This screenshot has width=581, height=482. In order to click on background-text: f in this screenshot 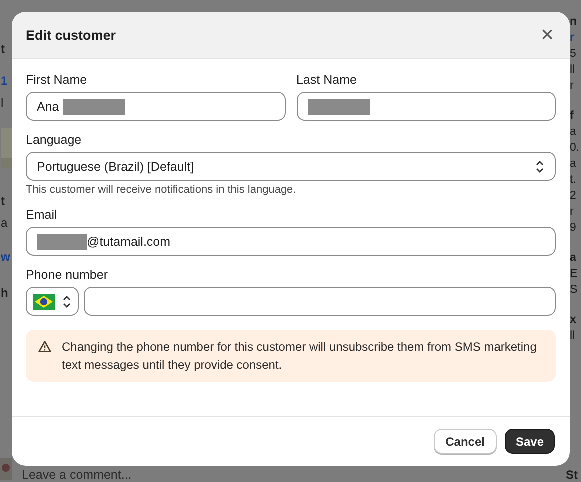, I will do `click(572, 116)`.